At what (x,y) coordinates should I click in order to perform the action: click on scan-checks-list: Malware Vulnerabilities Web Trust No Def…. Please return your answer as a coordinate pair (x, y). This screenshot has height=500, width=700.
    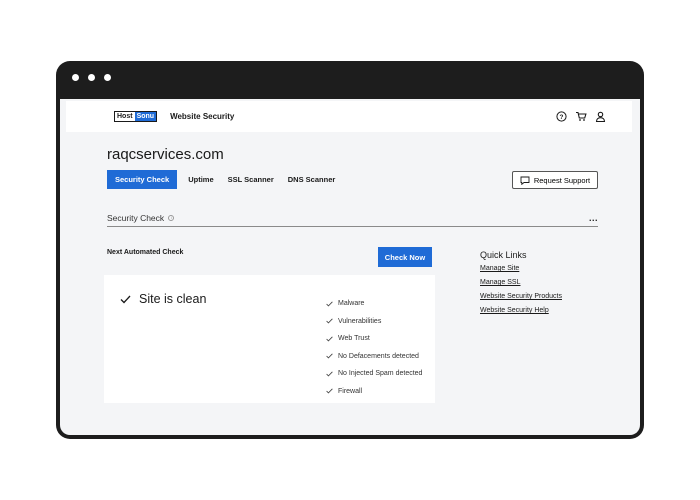
    Looking at the image, I should click on (374, 347).